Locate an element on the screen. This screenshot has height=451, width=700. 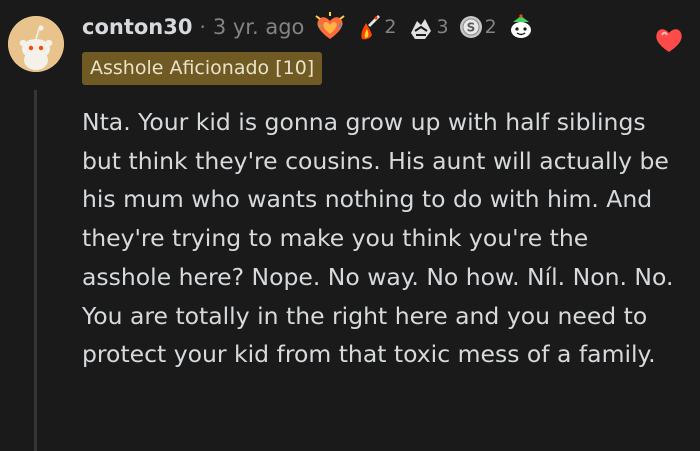
reaction-heart is located at coordinates (669, 42).